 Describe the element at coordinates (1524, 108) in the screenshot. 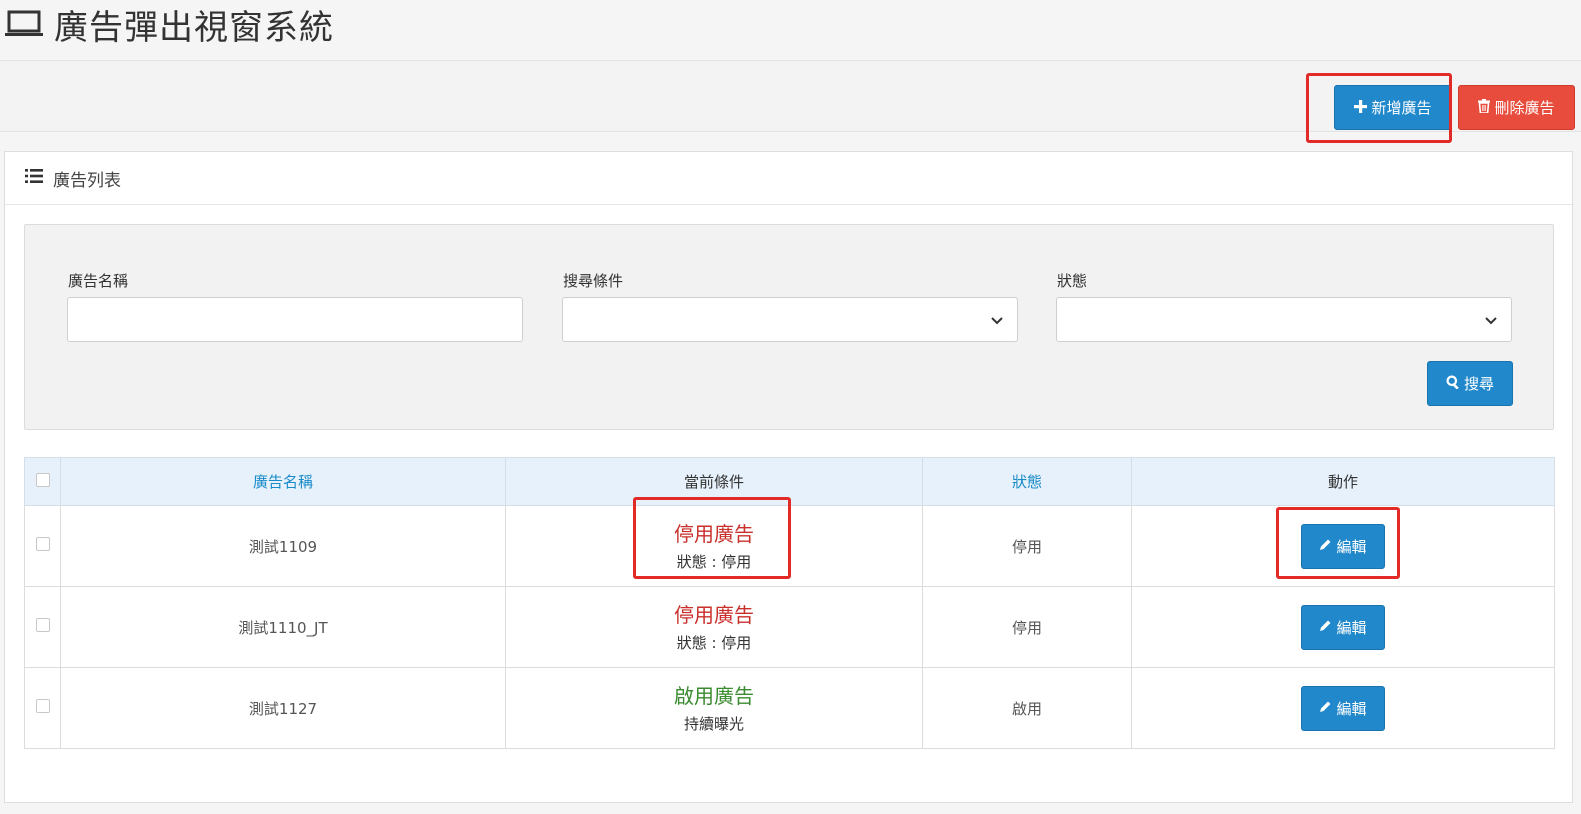

I see `delete-ad-label: 刪除廣告` at that location.